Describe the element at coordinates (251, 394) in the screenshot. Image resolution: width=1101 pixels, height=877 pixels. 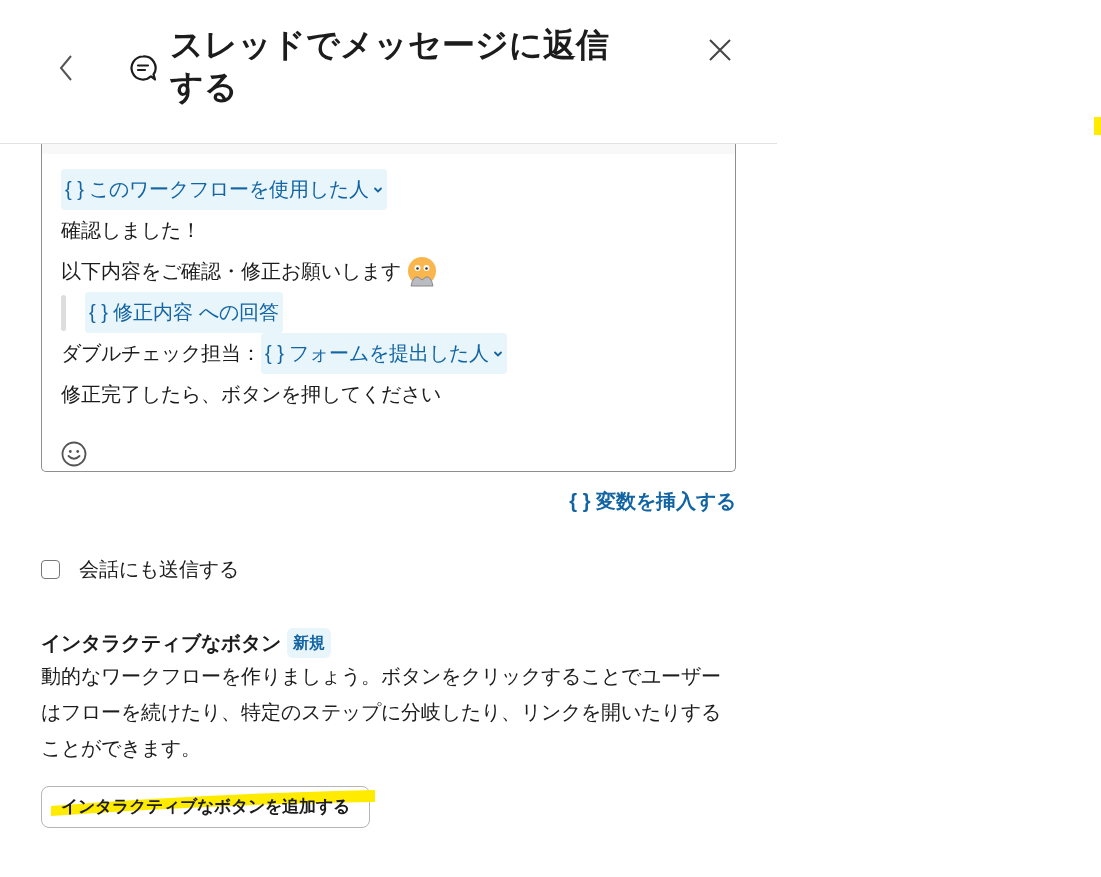
I see `message-text: 修正完了したら、ボタンを押してください` at that location.